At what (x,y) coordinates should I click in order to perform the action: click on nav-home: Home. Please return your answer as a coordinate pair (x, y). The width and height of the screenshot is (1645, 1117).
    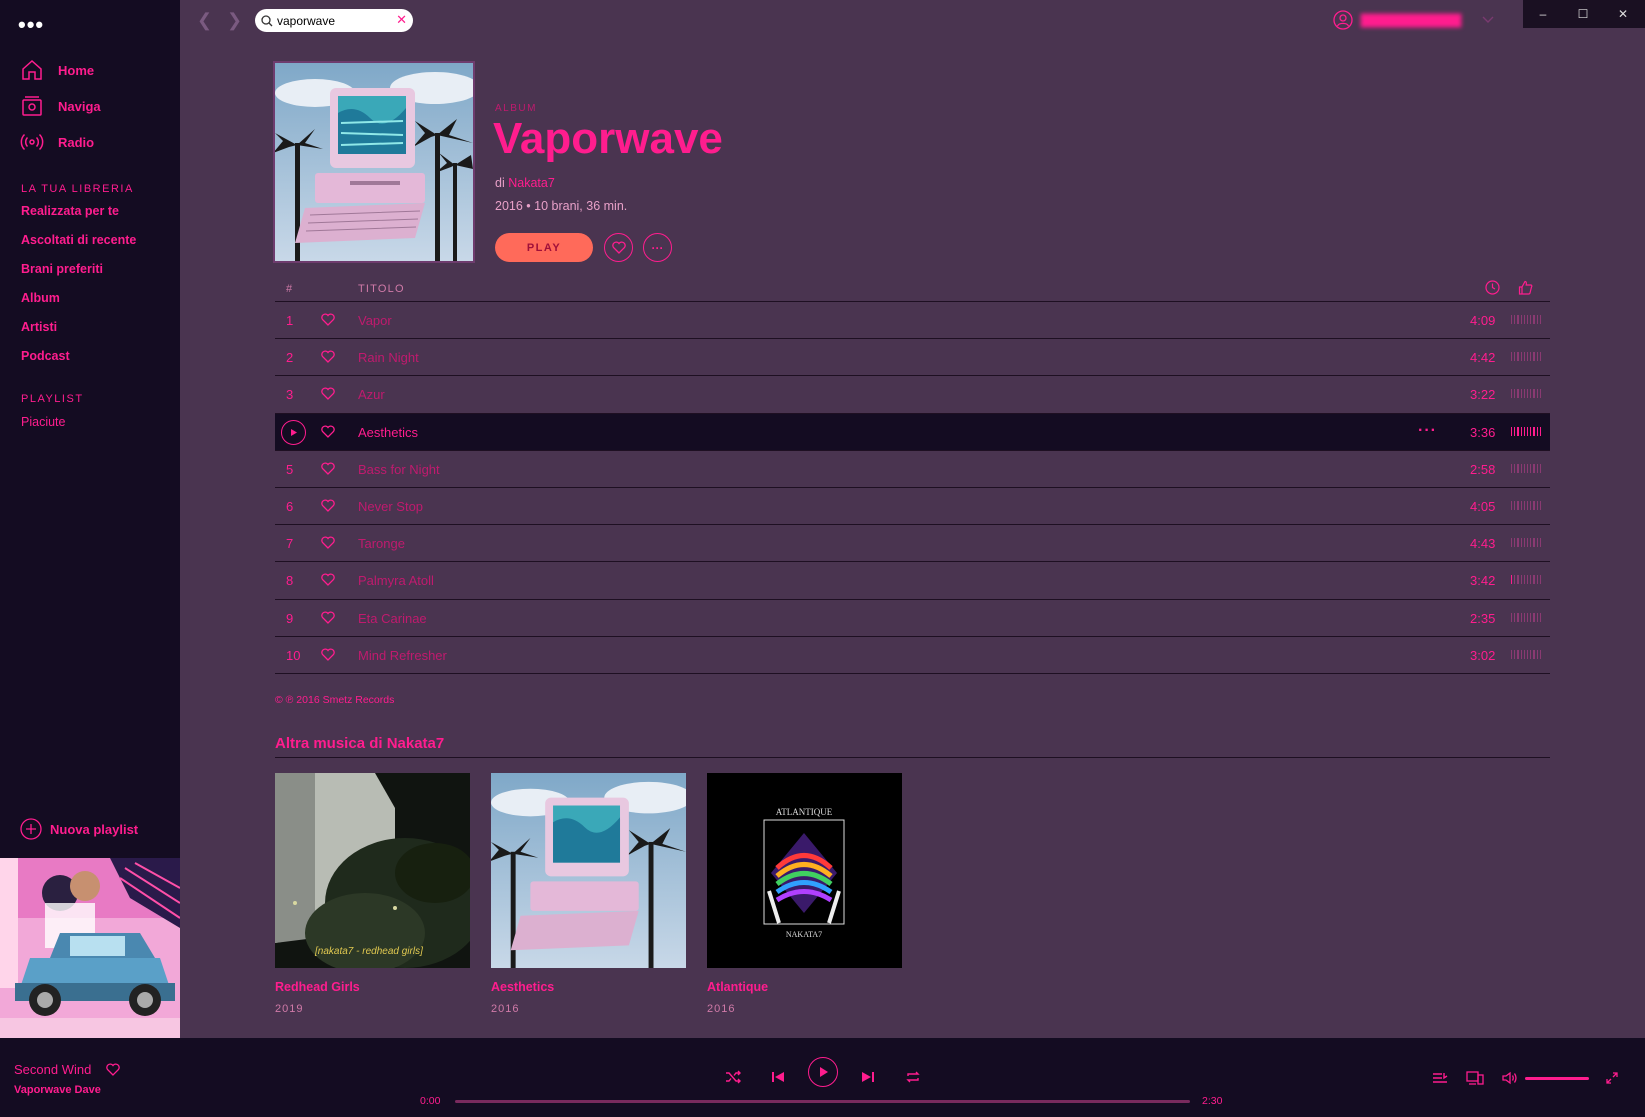
    Looking at the image, I should click on (57, 70).